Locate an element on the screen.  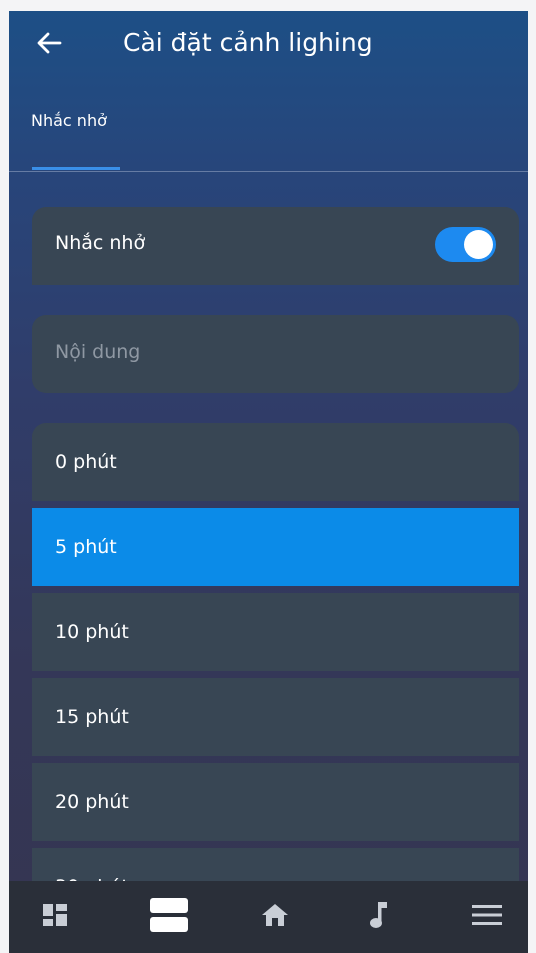
app-header: Cài đặt cảnh lighing is located at coordinates (268, 46).